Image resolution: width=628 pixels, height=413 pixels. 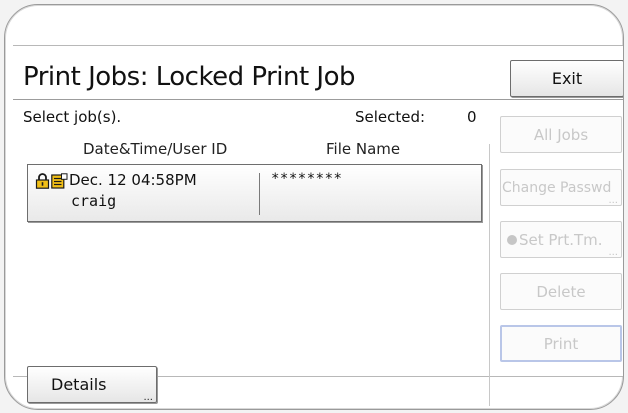 I want to click on delete-button: Delete, so click(x=561, y=291).